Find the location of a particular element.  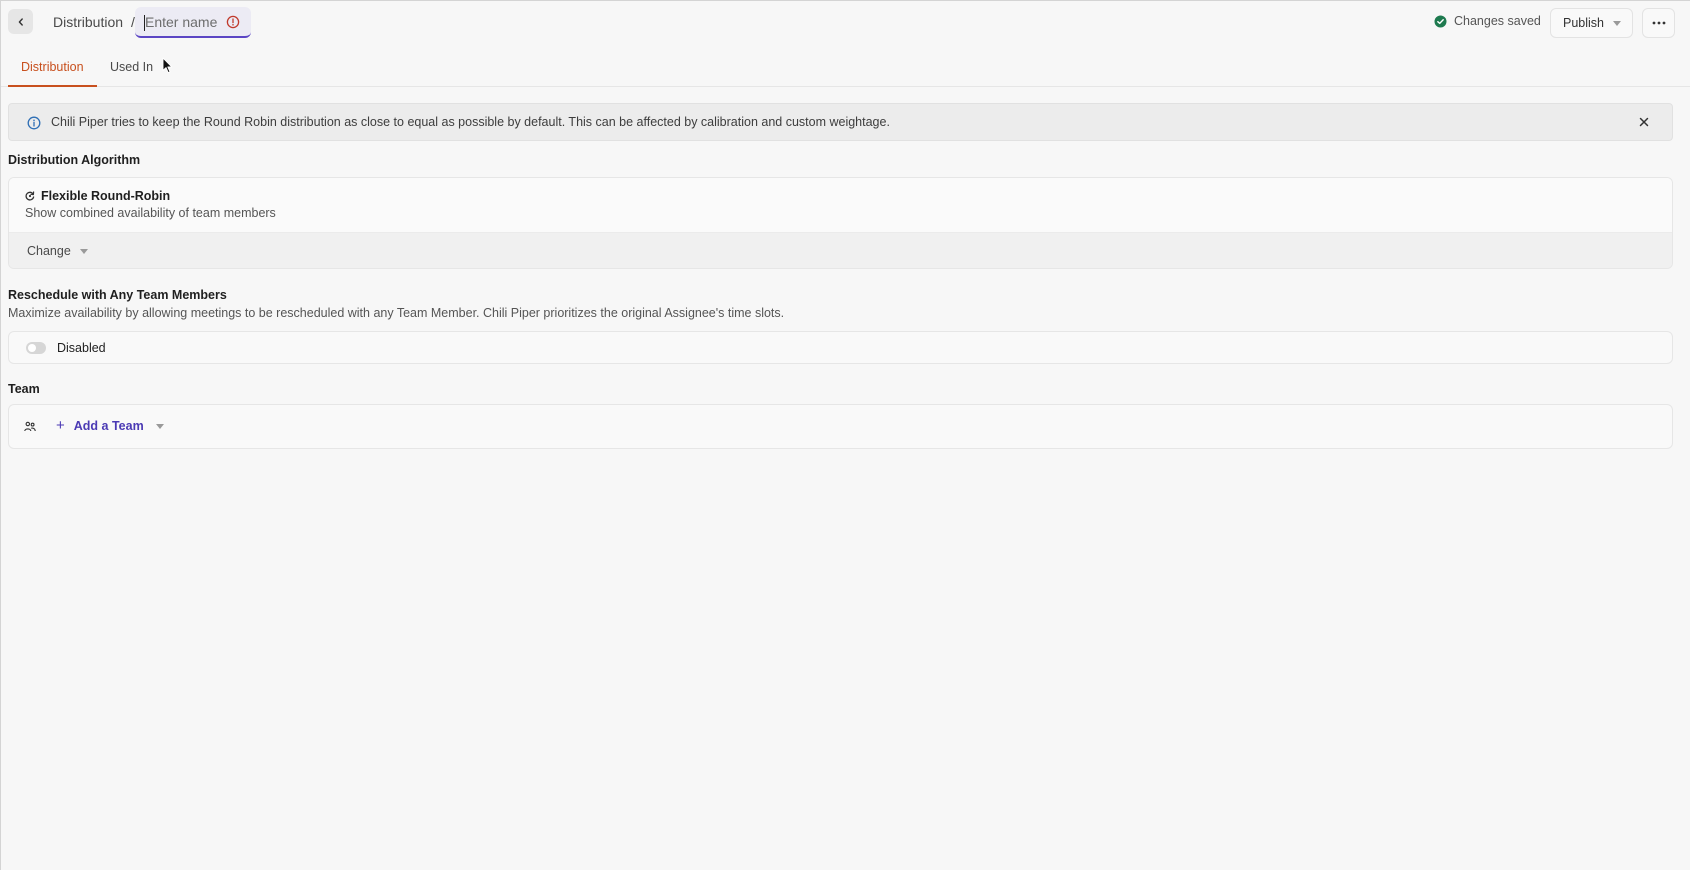

reschedule-toggle-label: Disabled is located at coordinates (81, 348).